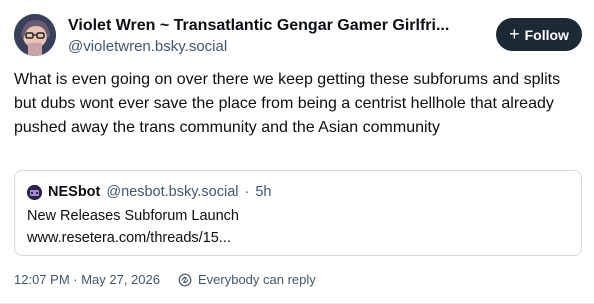 The image size is (594, 304). I want to click on author-handle: @violetwren.bsky.social, so click(278, 47).